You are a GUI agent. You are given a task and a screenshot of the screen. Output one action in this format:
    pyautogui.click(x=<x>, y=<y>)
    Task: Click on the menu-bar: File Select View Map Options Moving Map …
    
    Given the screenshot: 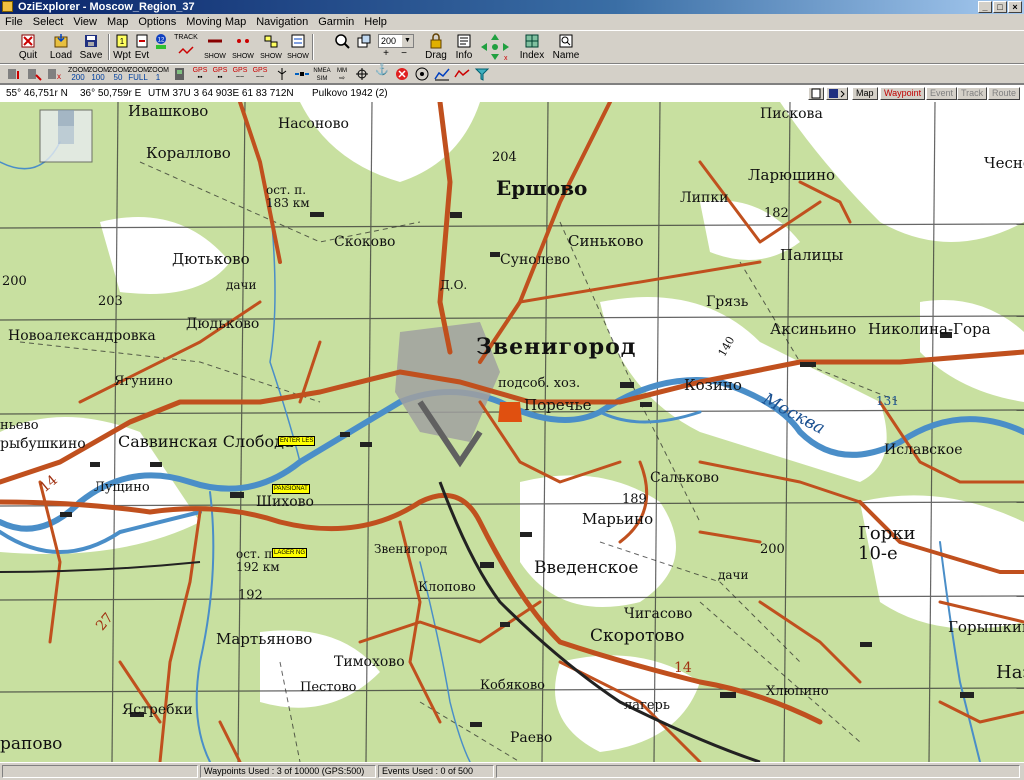 What is the action you would take?
    pyautogui.click(x=512, y=22)
    